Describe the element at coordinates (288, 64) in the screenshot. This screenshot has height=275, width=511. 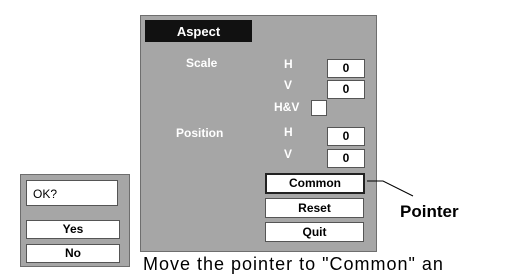
I see `scale-h-label: H` at that location.